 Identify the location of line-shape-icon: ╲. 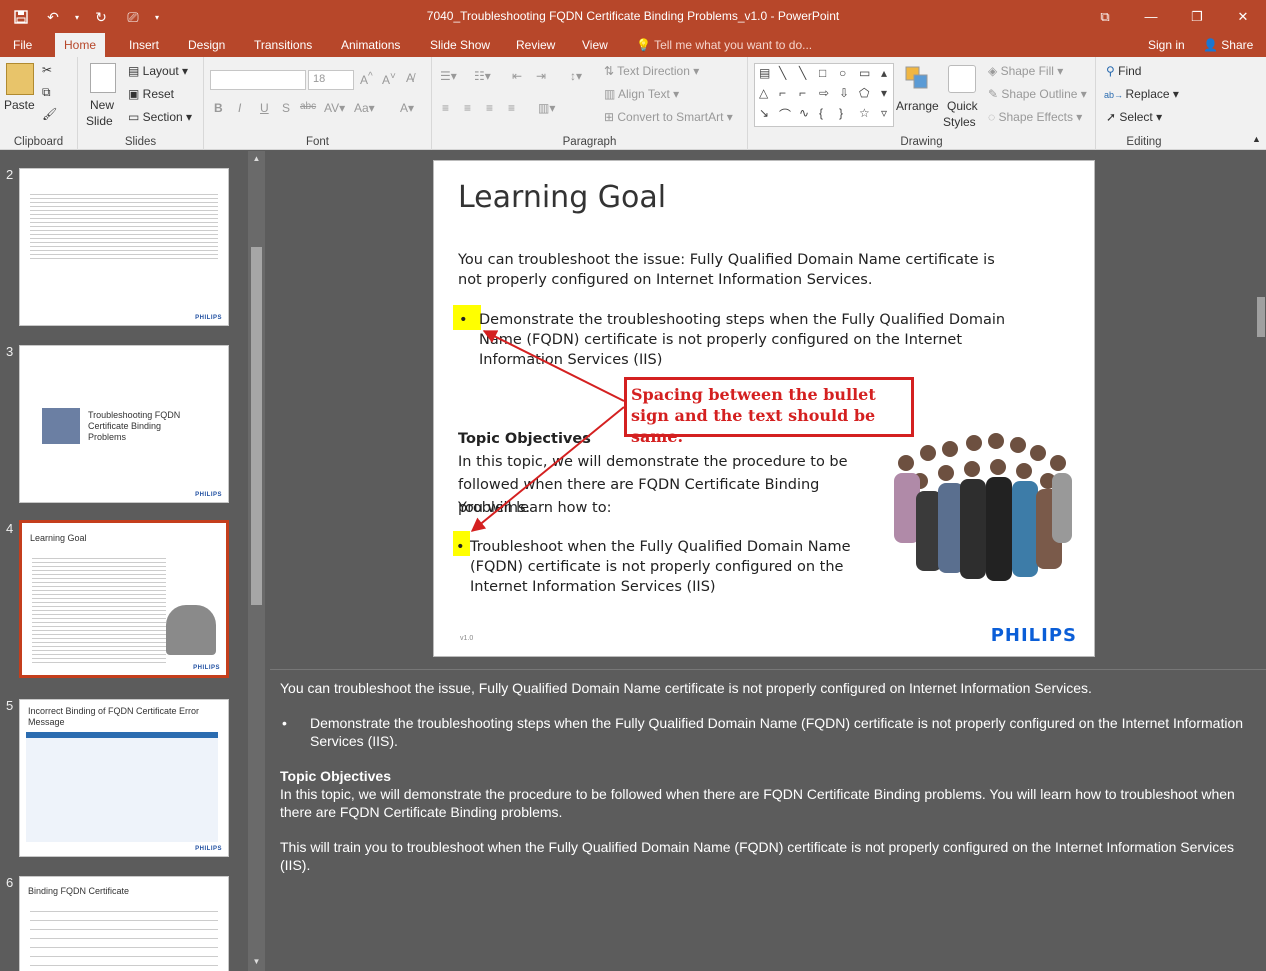
(782, 73).